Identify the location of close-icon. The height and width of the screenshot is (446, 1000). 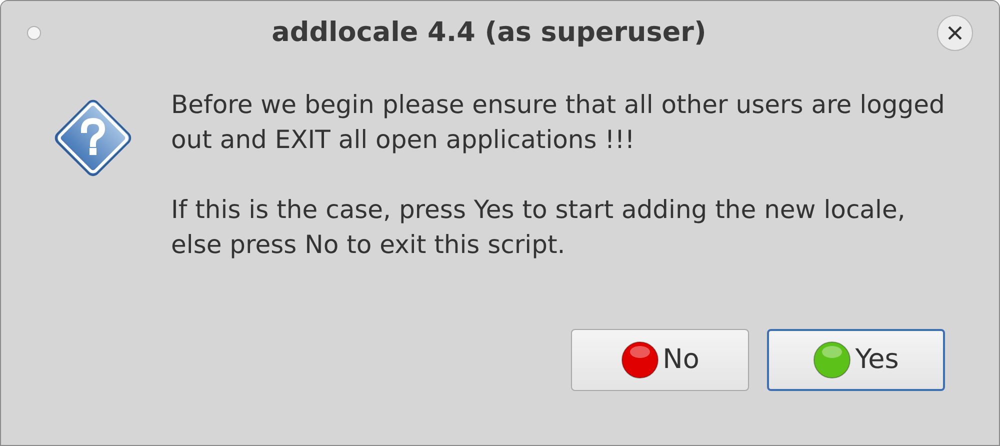
(955, 33).